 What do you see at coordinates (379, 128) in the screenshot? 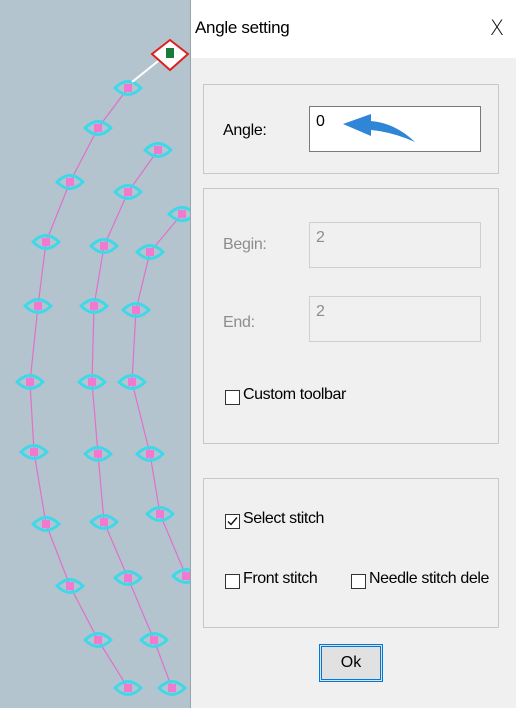
I see `arrow-pointer-icon` at bounding box center [379, 128].